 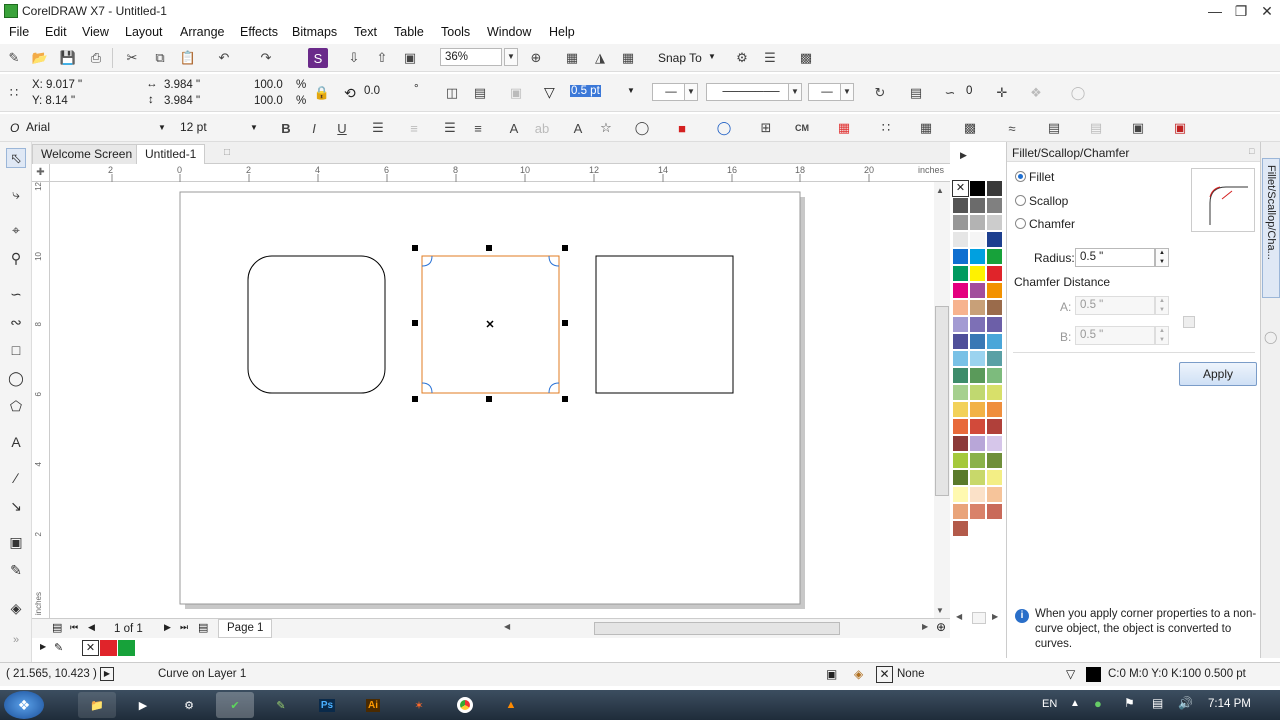 I want to click on copy-icon: ⧉, so click(x=160, y=58).